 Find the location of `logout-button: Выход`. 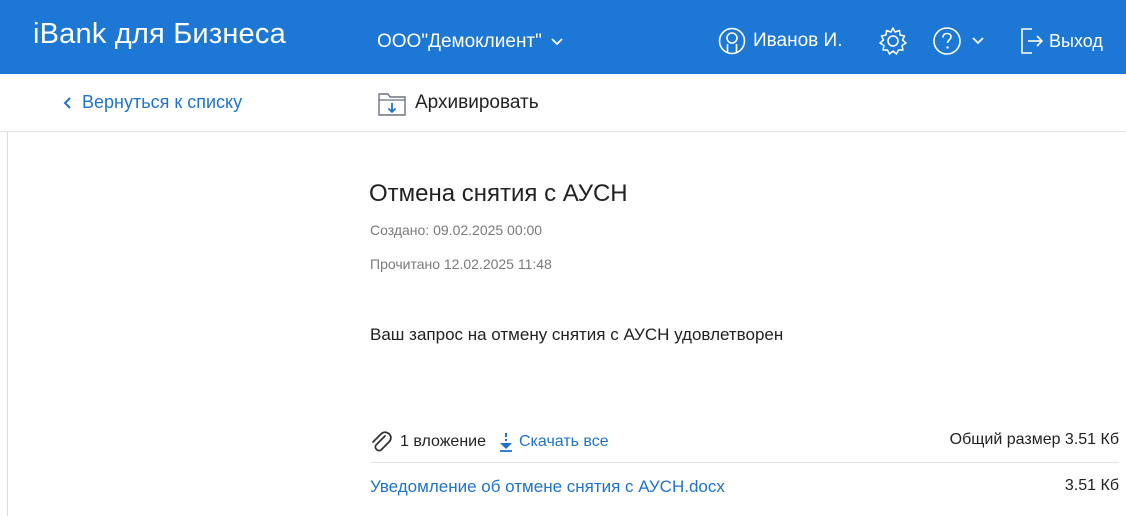

logout-button: Выход is located at coordinates (1061, 41).